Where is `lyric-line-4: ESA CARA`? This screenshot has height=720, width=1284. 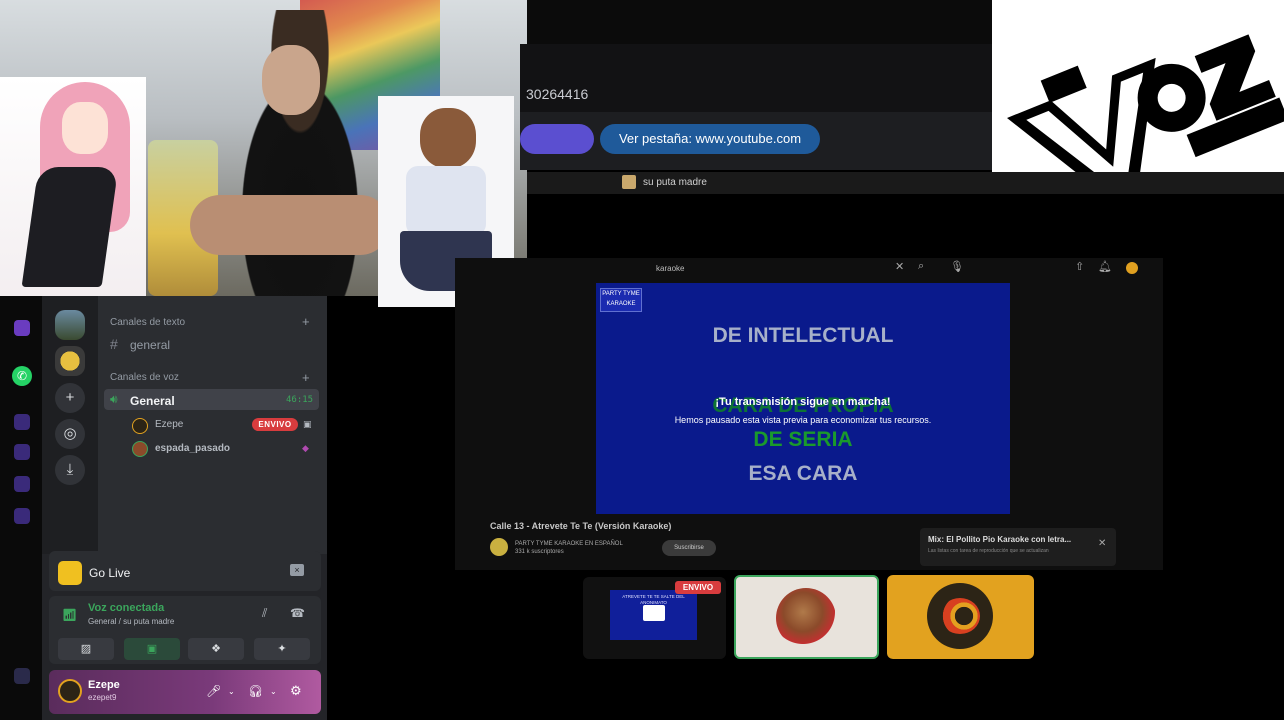
lyric-line-4: ESA CARA is located at coordinates (803, 473).